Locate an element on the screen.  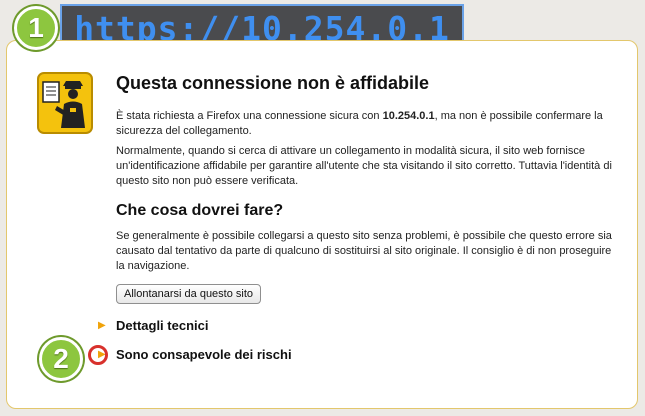
technical-details-label: Dettagli tecnici is located at coordinates (162, 325).